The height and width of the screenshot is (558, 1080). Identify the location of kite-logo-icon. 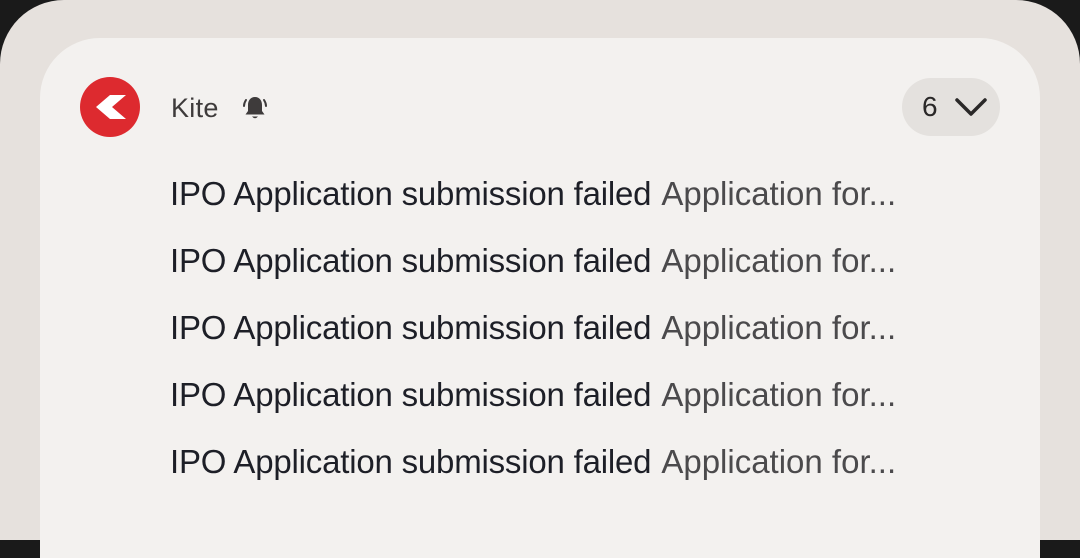
(110, 107).